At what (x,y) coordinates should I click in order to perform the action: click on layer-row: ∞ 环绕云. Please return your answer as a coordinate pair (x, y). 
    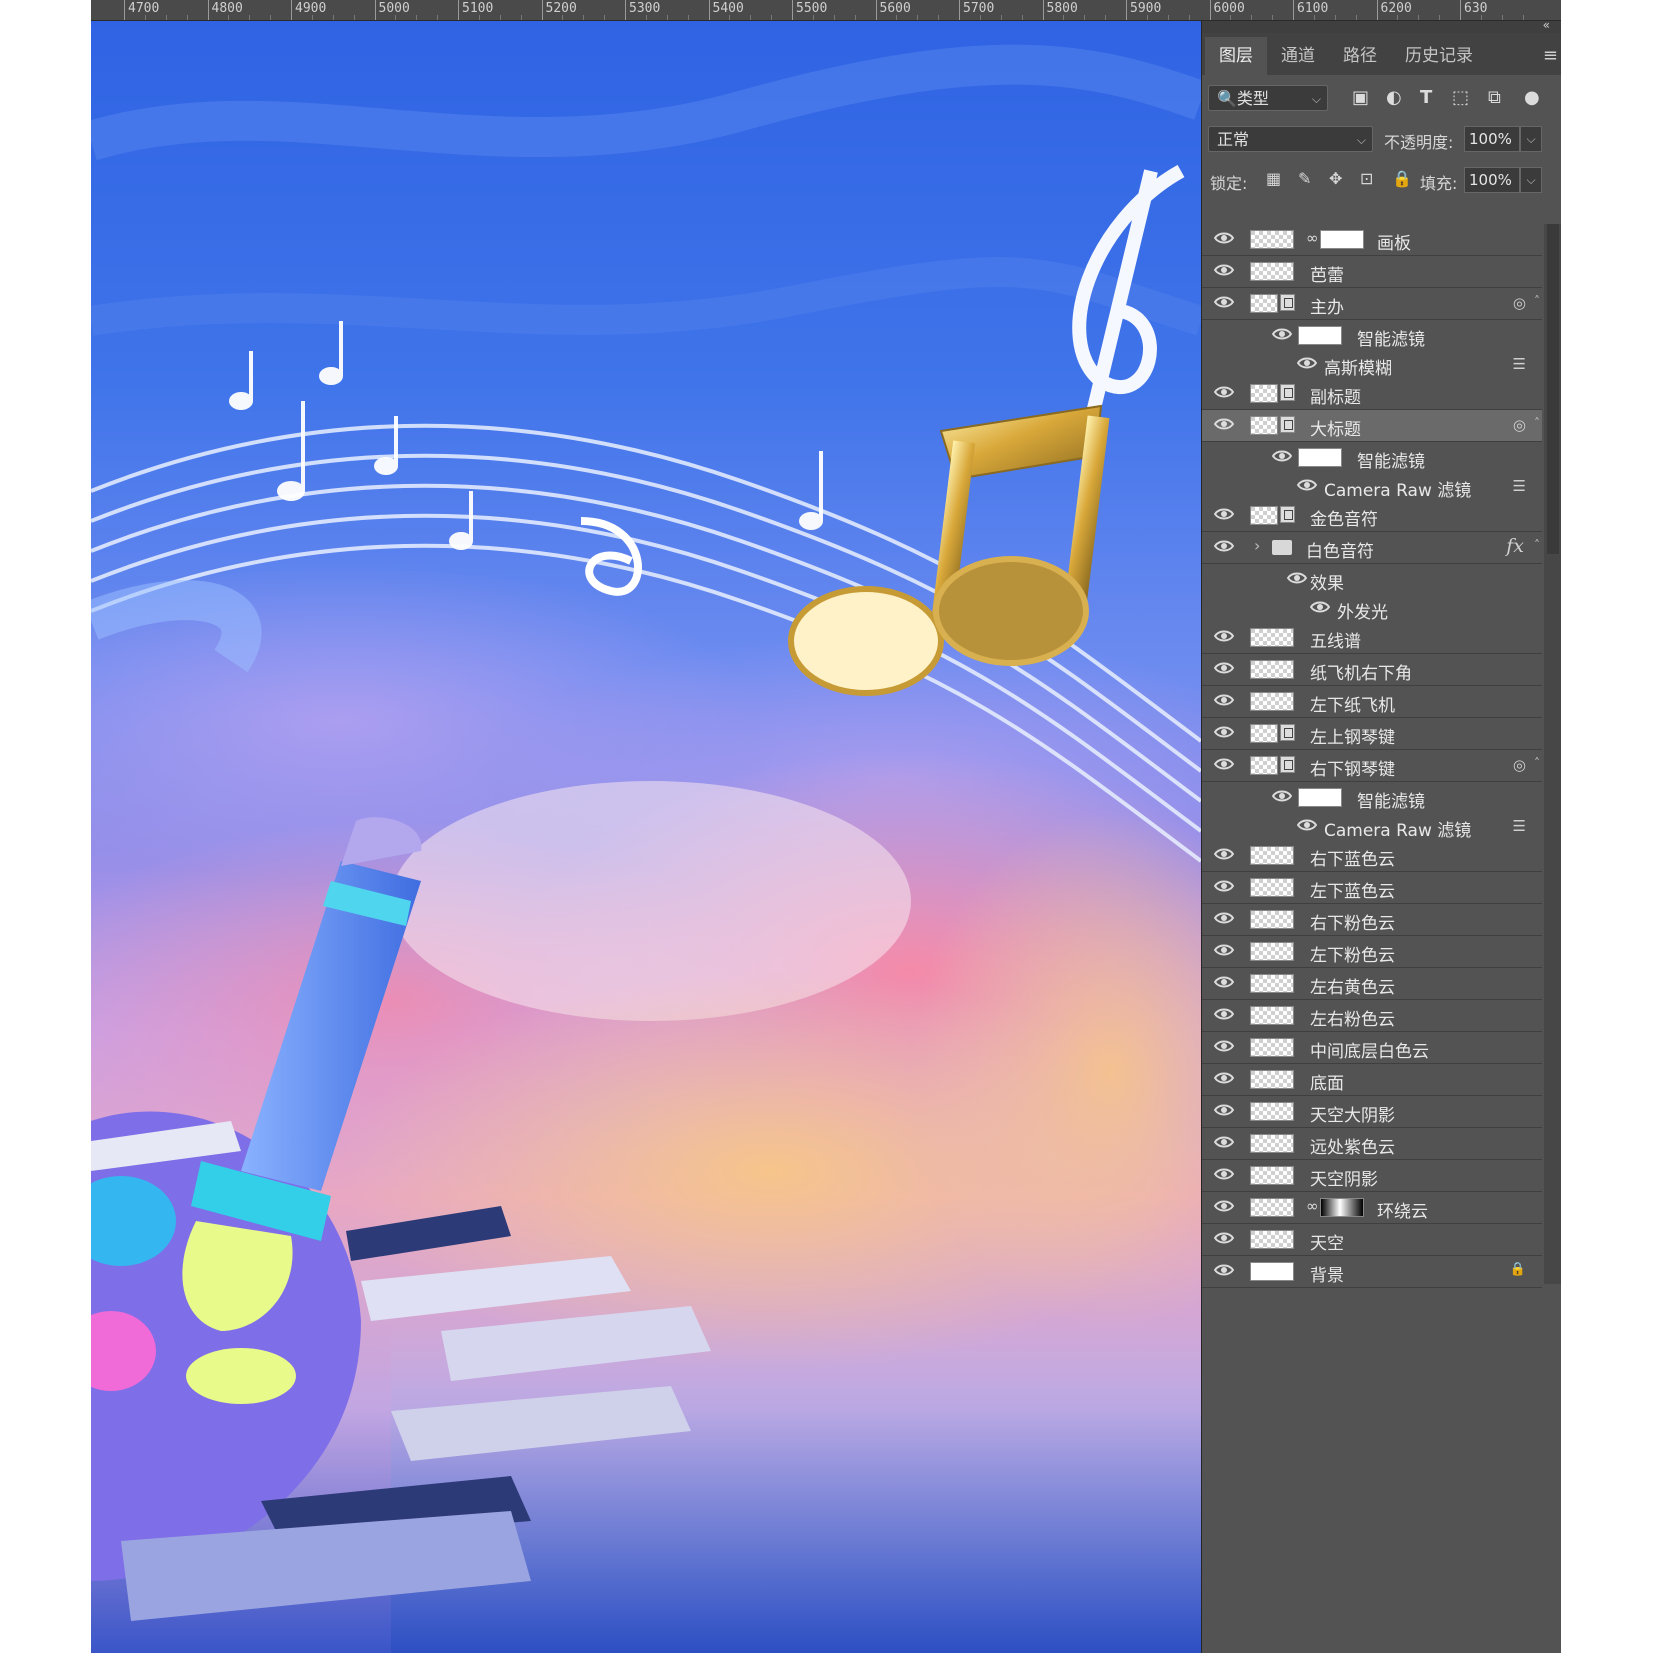
    Looking at the image, I should click on (1372, 1208).